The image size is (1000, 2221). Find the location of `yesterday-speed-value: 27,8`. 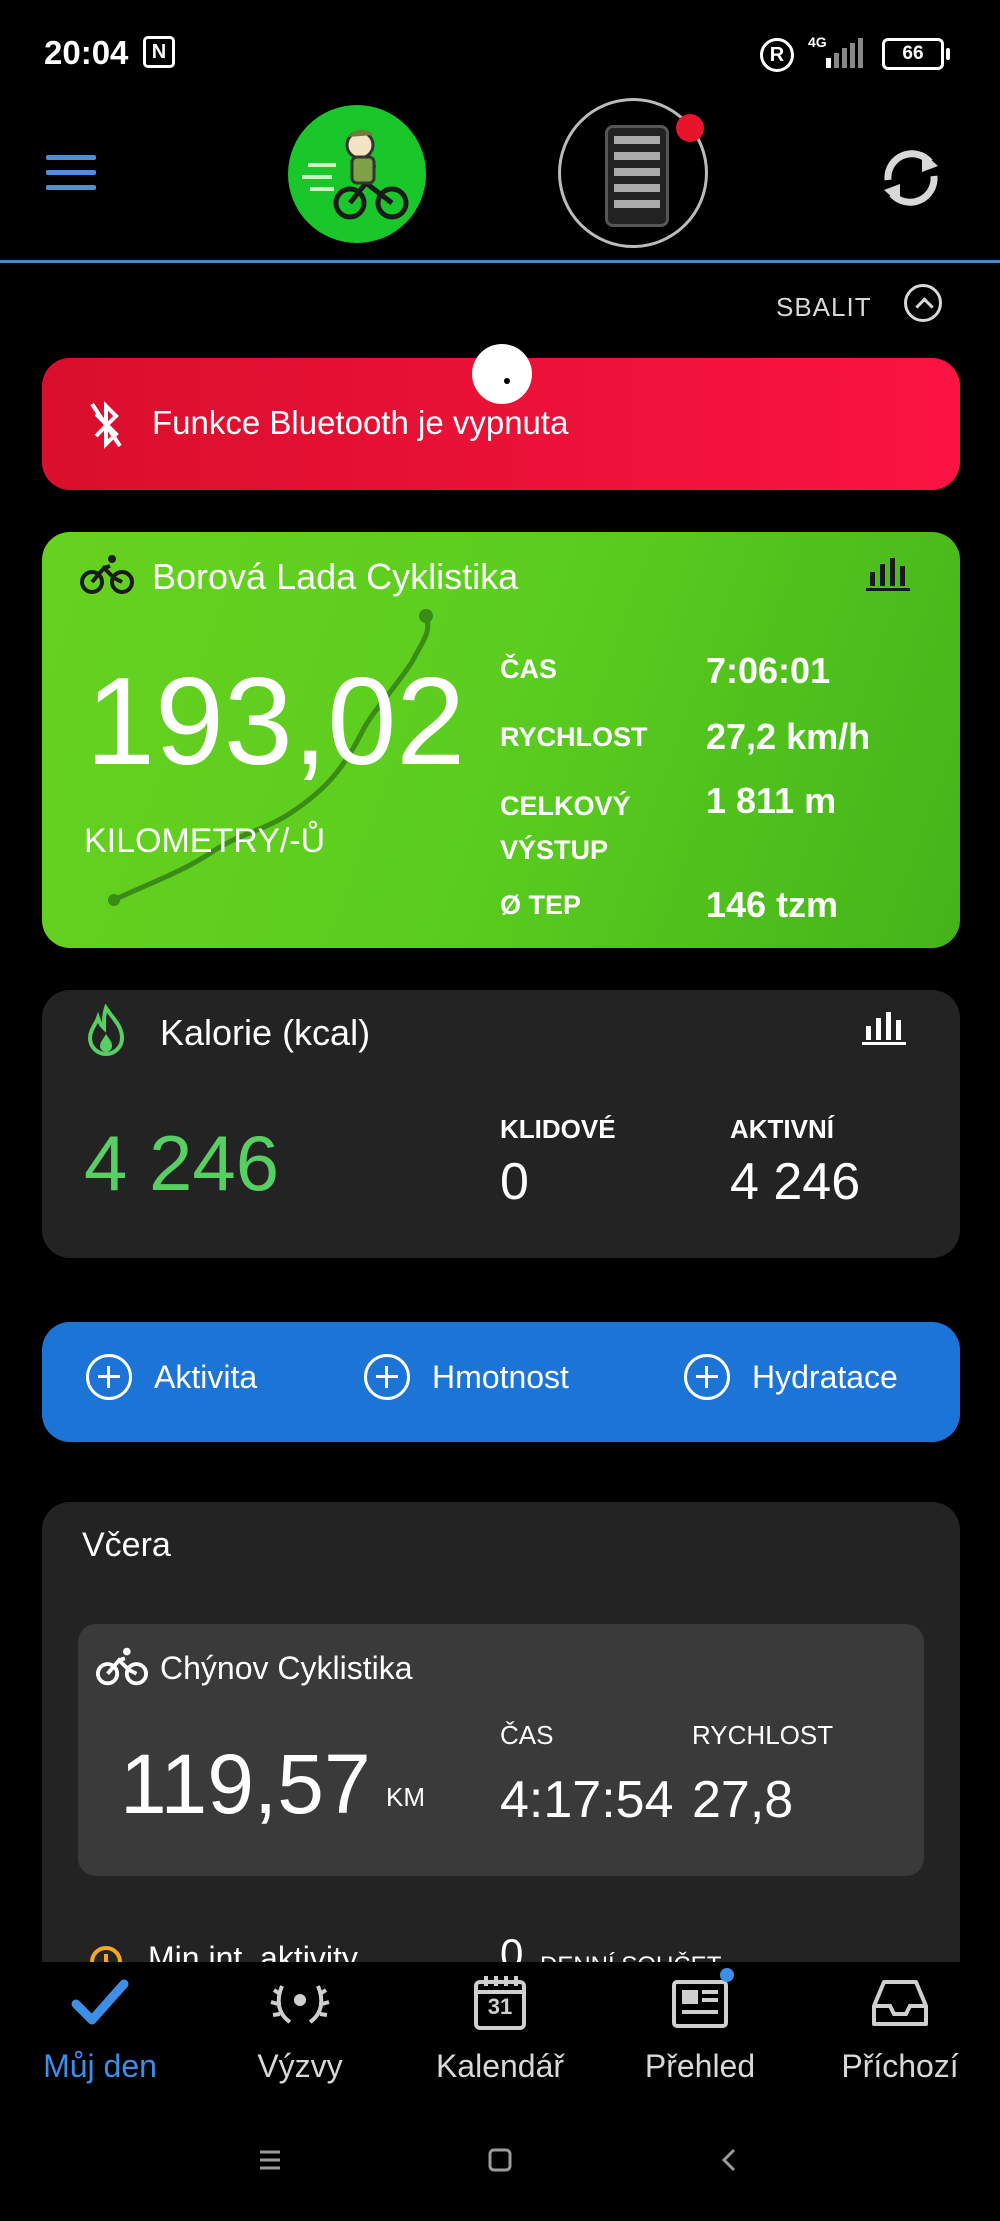

yesterday-speed-value: 27,8 is located at coordinates (743, 1800).